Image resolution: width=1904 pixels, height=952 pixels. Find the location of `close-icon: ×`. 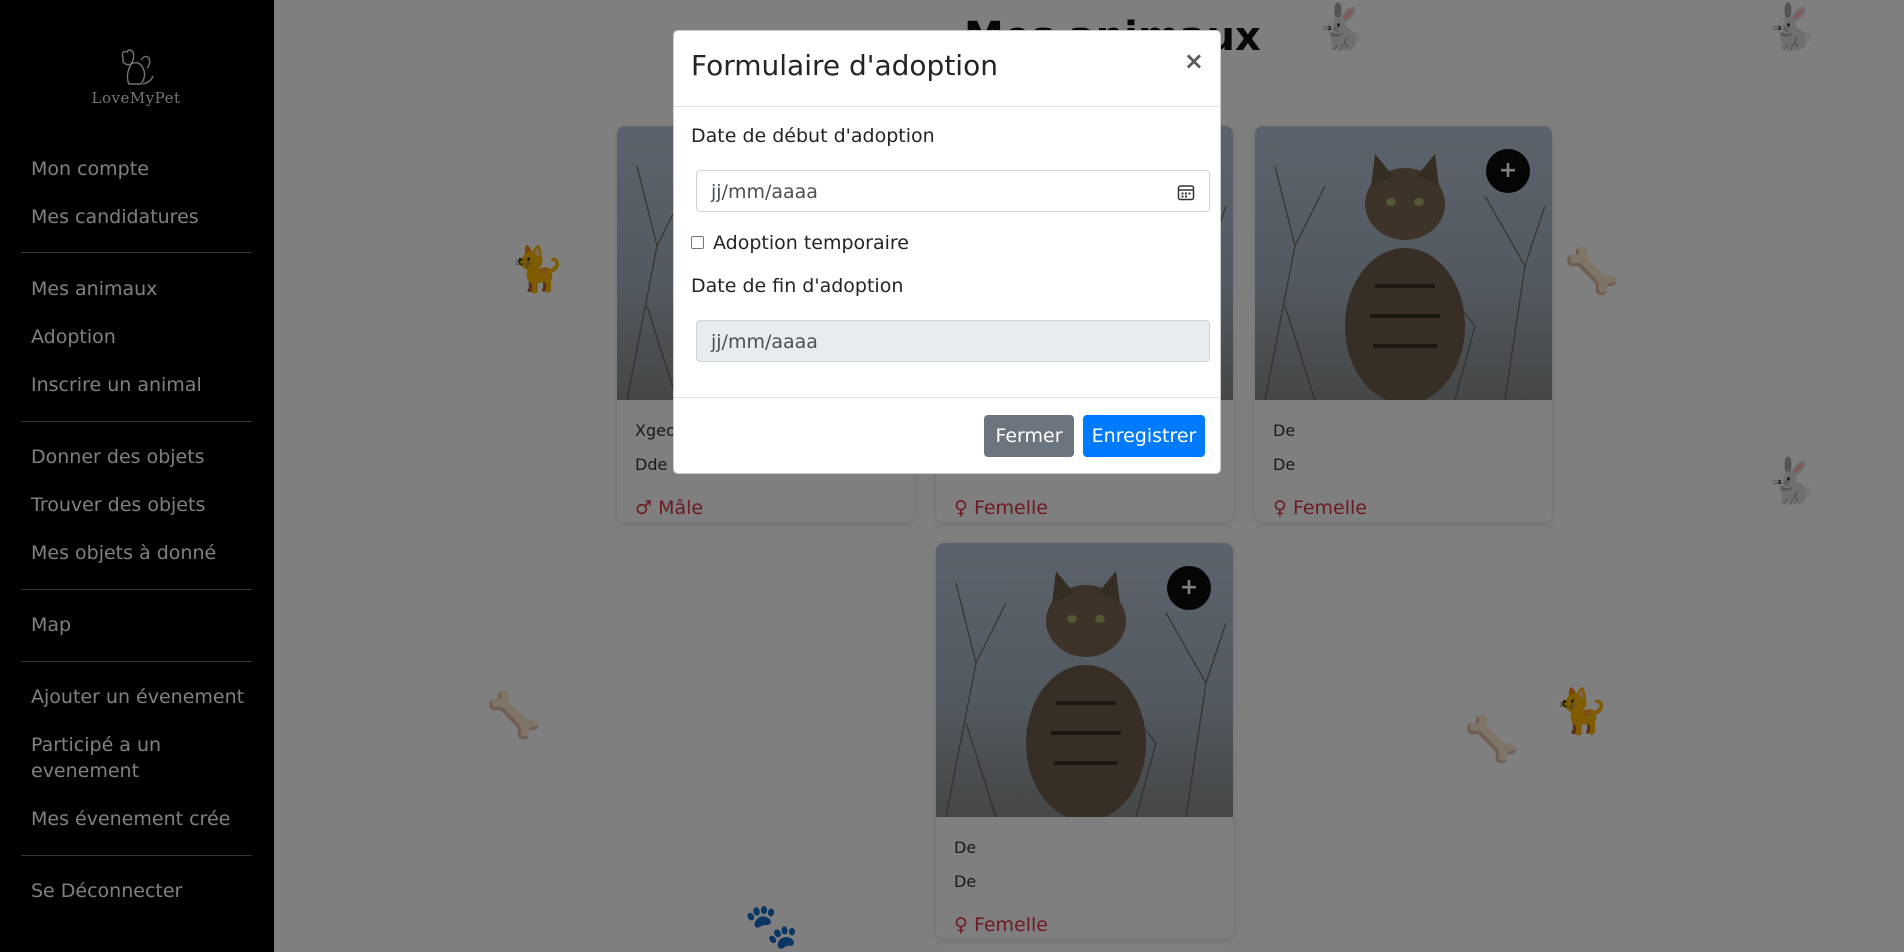

close-icon: × is located at coordinates (1194, 61).